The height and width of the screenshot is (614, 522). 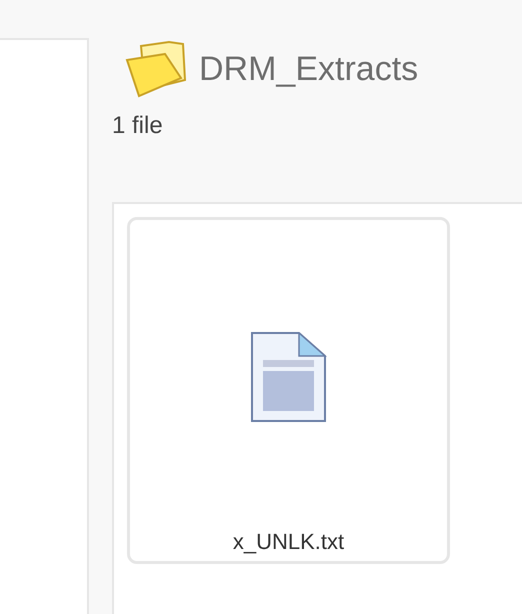 What do you see at coordinates (308, 69) in the screenshot?
I see `folder-title: DRM_Extracts` at bounding box center [308, 69].